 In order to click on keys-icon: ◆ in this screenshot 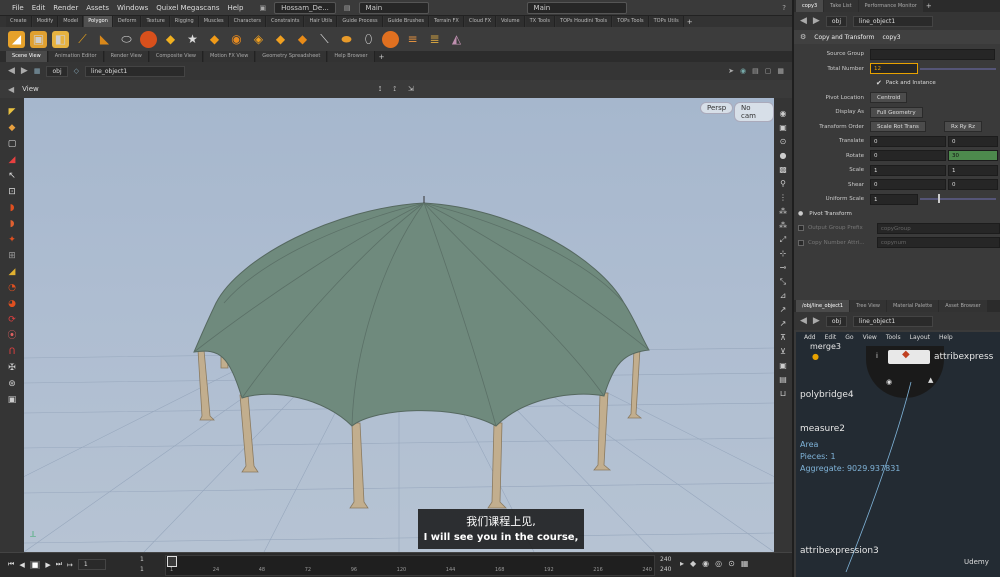, I will do `click(693, 563)`.